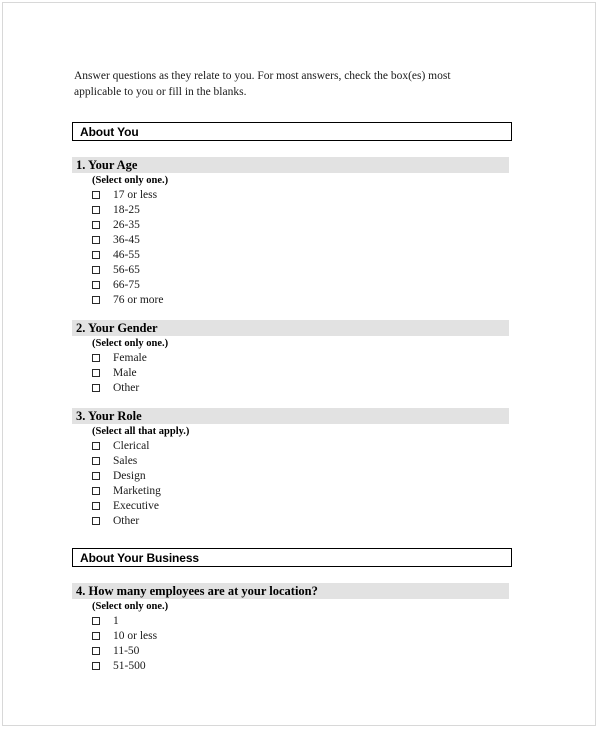 This screenshot has height=730, width=600. Describe the element at coordinates (140, 557) in the screenshot. I see `section-title: About Your Business` at that location.